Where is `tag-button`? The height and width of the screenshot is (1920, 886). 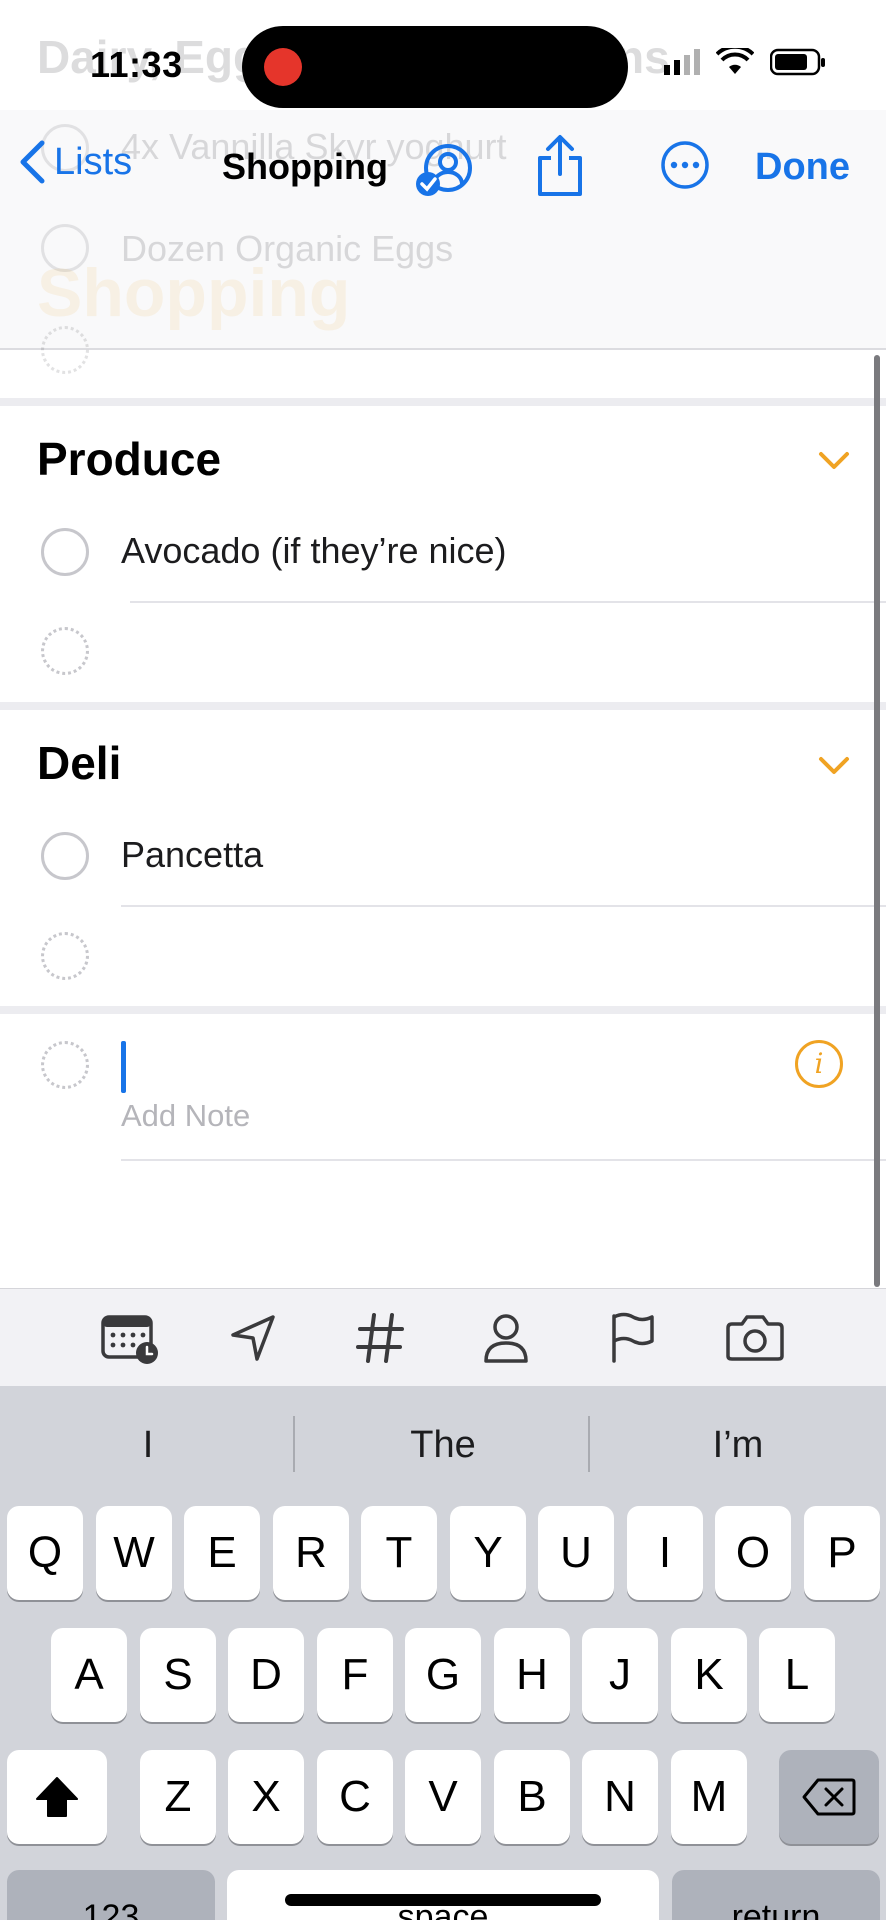 tag-button is located at coordinates (380, 1338).